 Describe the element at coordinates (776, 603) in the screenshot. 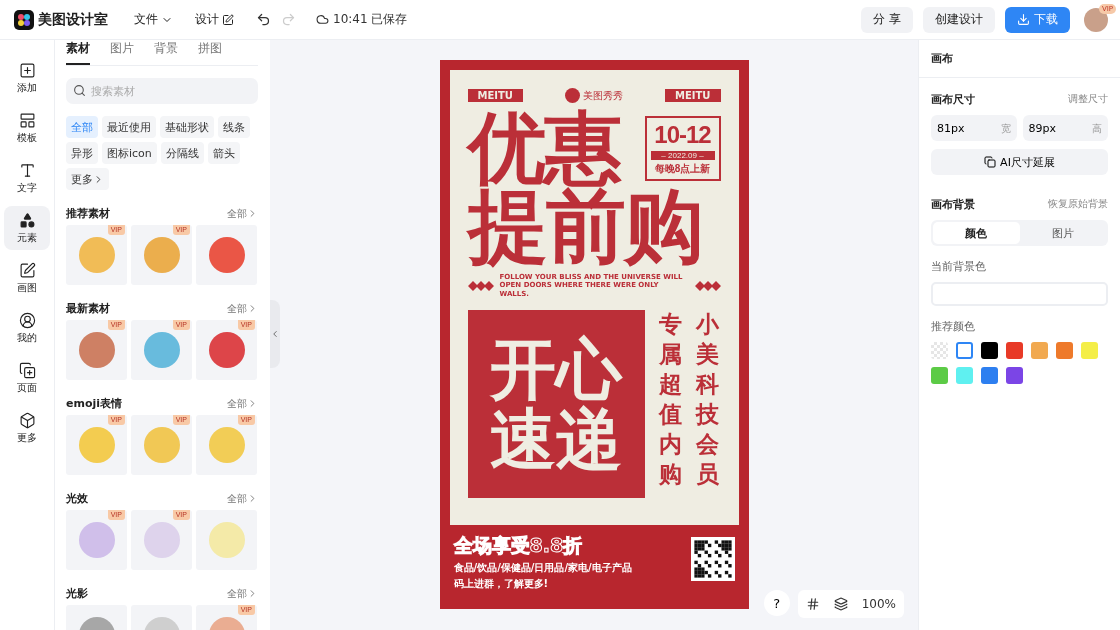

I see `help-button: ?` at that location.